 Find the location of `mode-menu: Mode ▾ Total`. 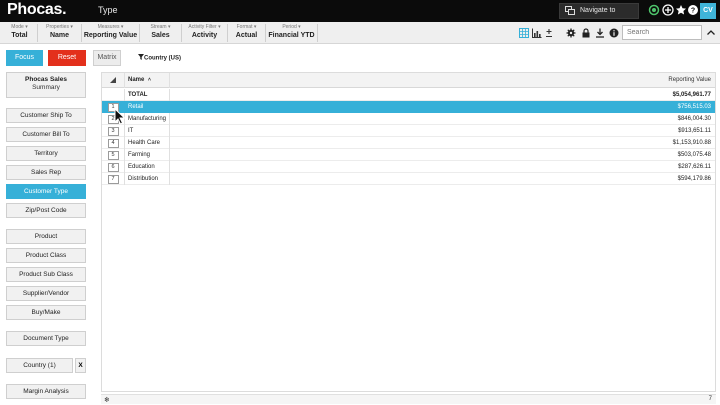

mode-menu: Mode ▾ Total is located at coordinates (20, 33).